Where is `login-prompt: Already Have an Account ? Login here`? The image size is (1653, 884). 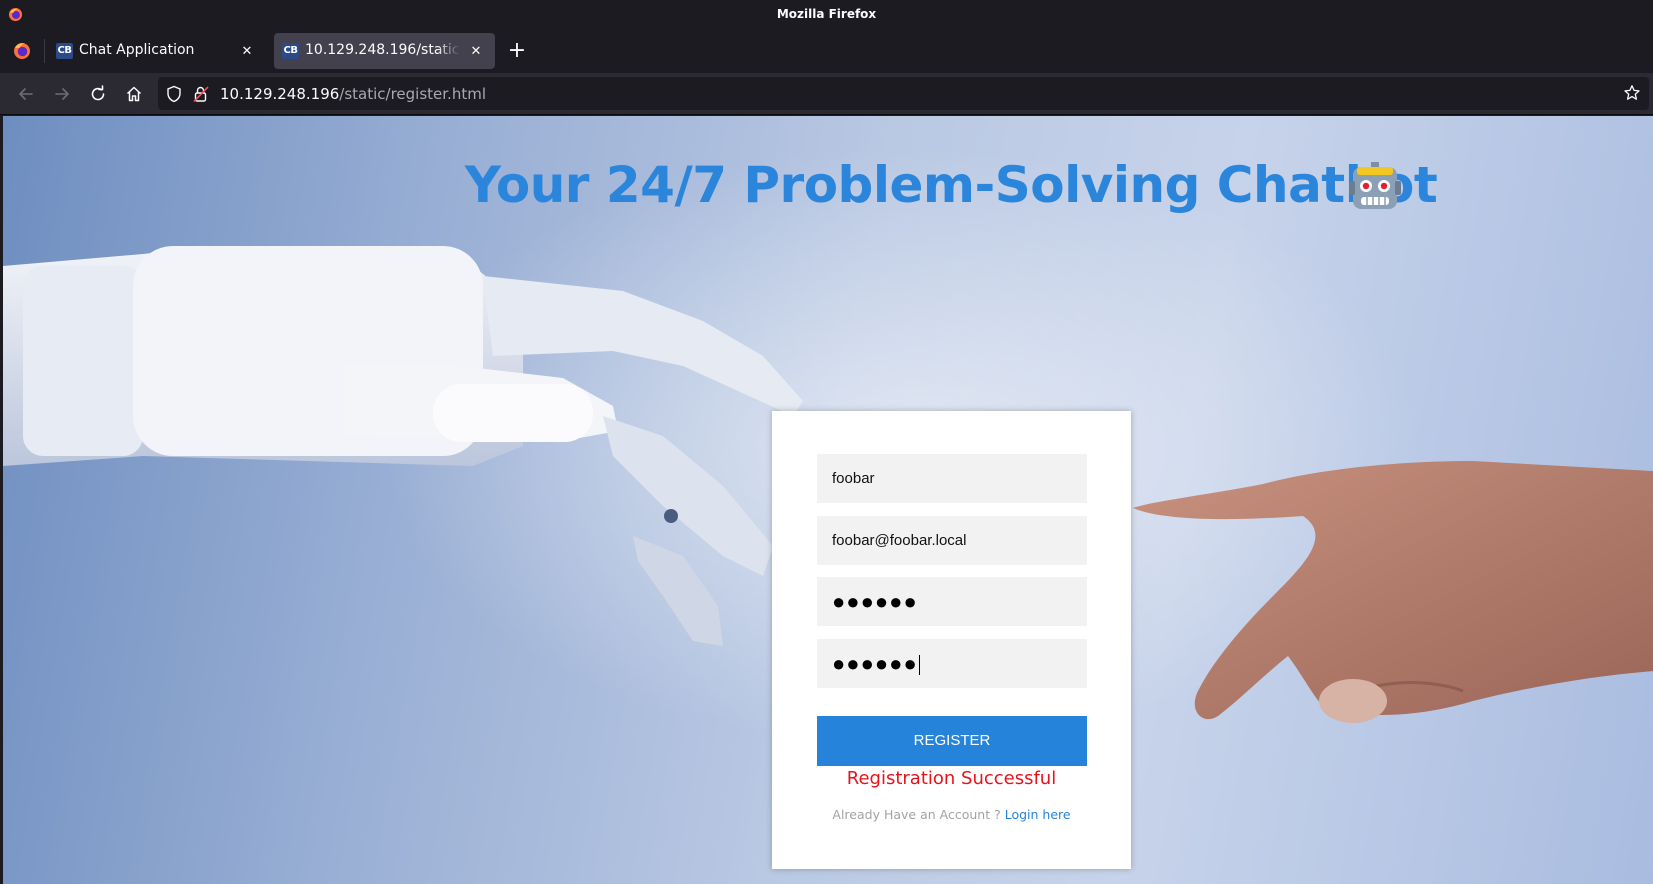 login-prompt: Already Have an Account ? Login here is located at coordinates (951, 814).